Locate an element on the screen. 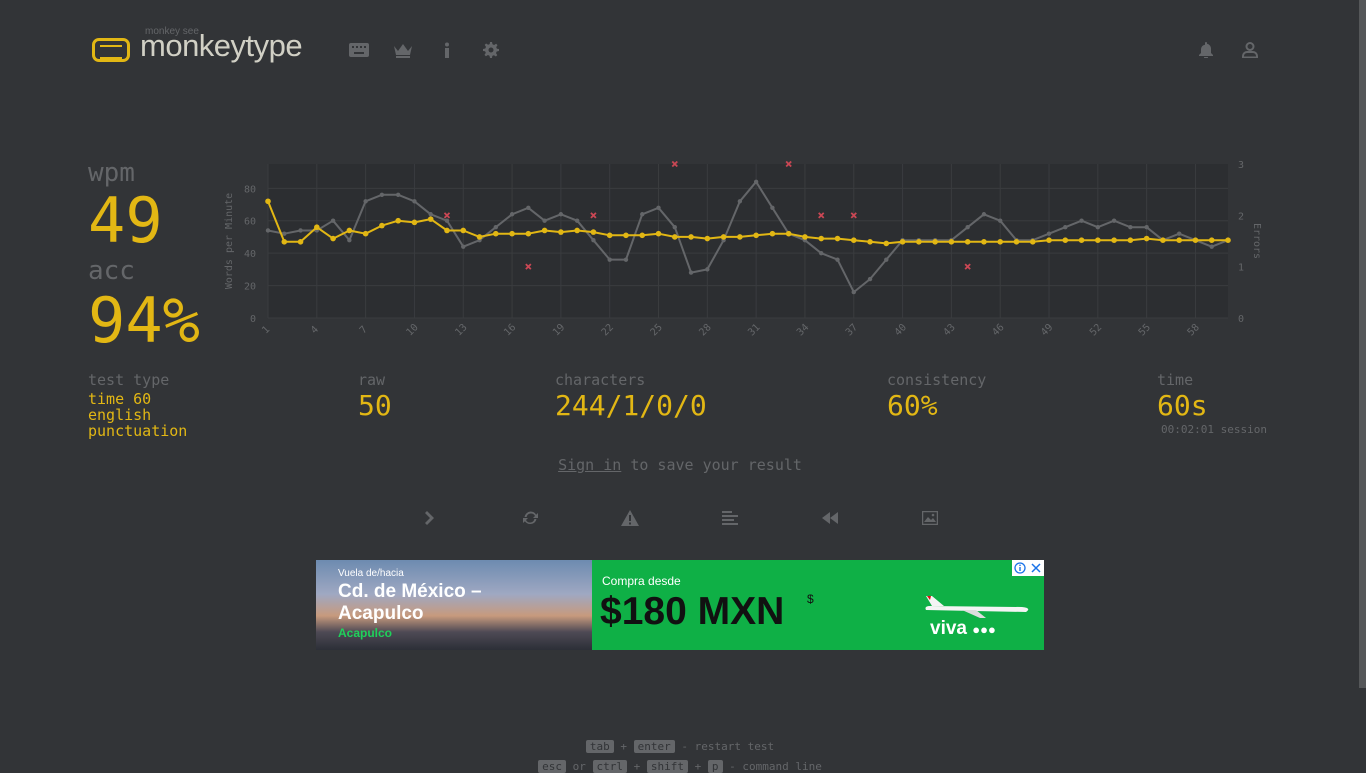  info-icon is located at coordinates (447, 50).